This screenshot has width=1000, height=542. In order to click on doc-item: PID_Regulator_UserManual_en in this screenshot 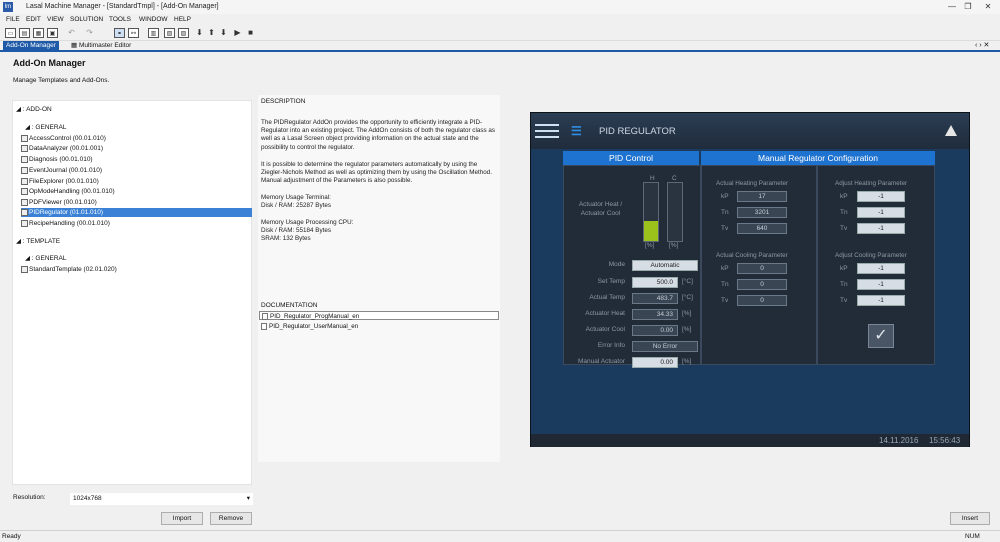, I will do `click(379, 326)`.